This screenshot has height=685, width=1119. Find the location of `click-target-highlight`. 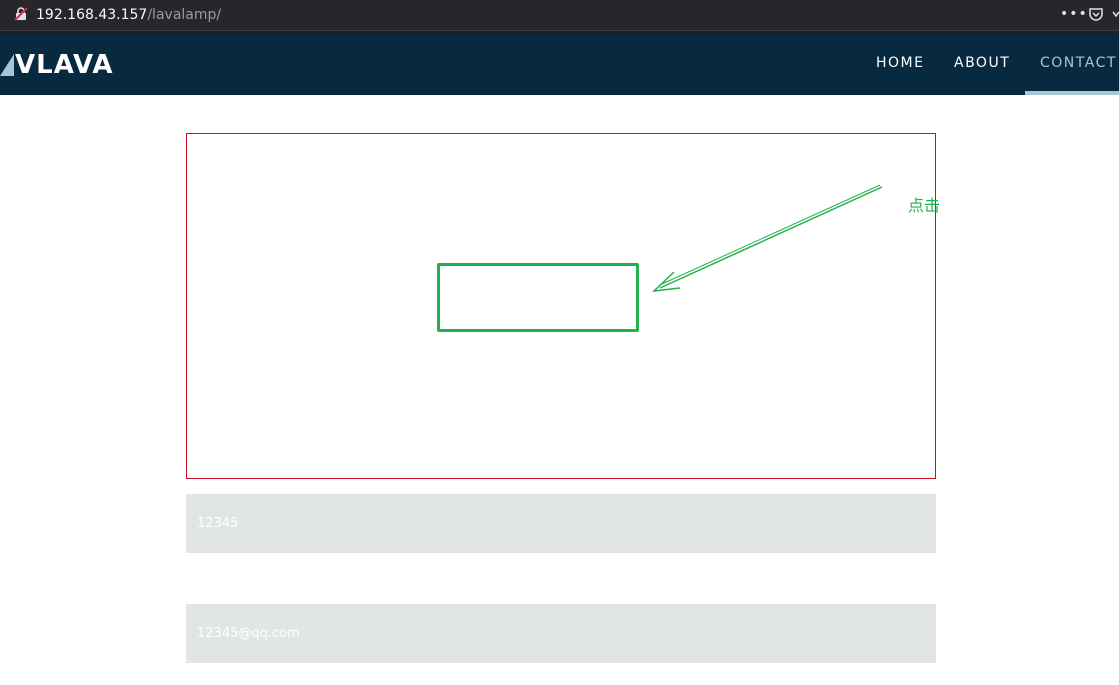

click-target-highlight is located at coordinates (538, 297).